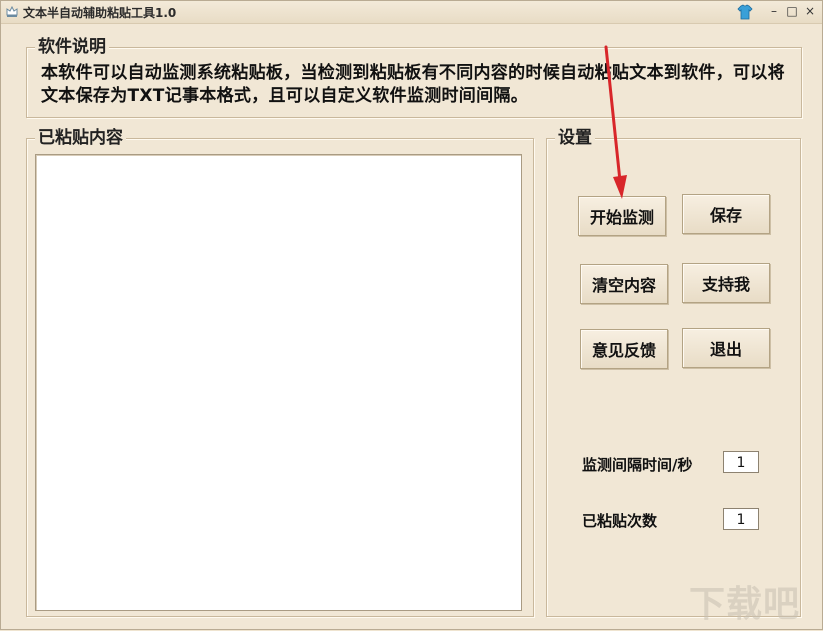 This screenshot has width=823, height=631. Describe the element at coordinates (411, 12) in the screenshot. I see `title-bar: 文本半自动辅助粘贴工具1.0 – □ ×` at that location.